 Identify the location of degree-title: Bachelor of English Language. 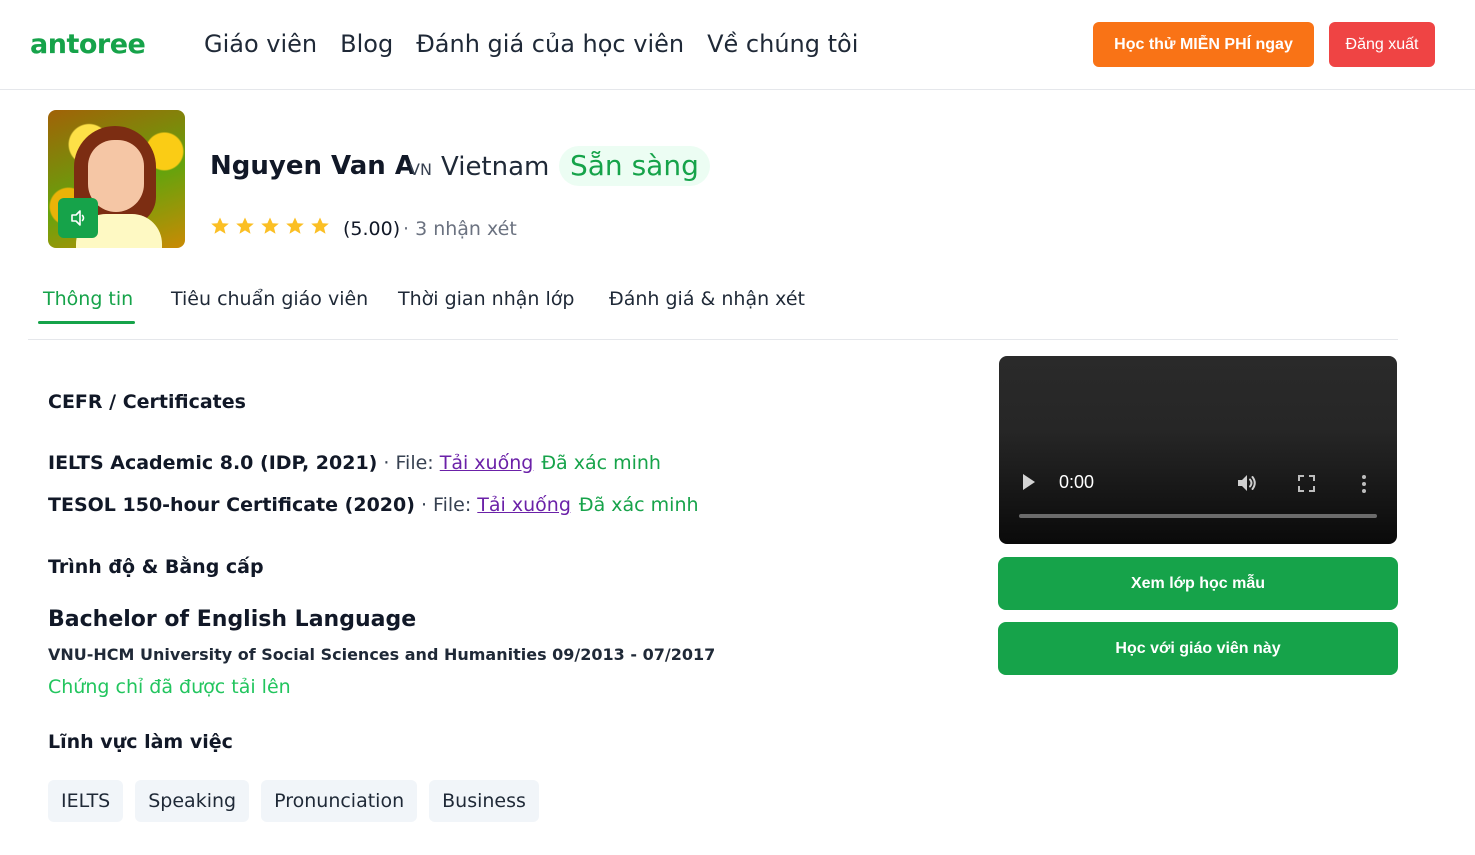
(232, 619).